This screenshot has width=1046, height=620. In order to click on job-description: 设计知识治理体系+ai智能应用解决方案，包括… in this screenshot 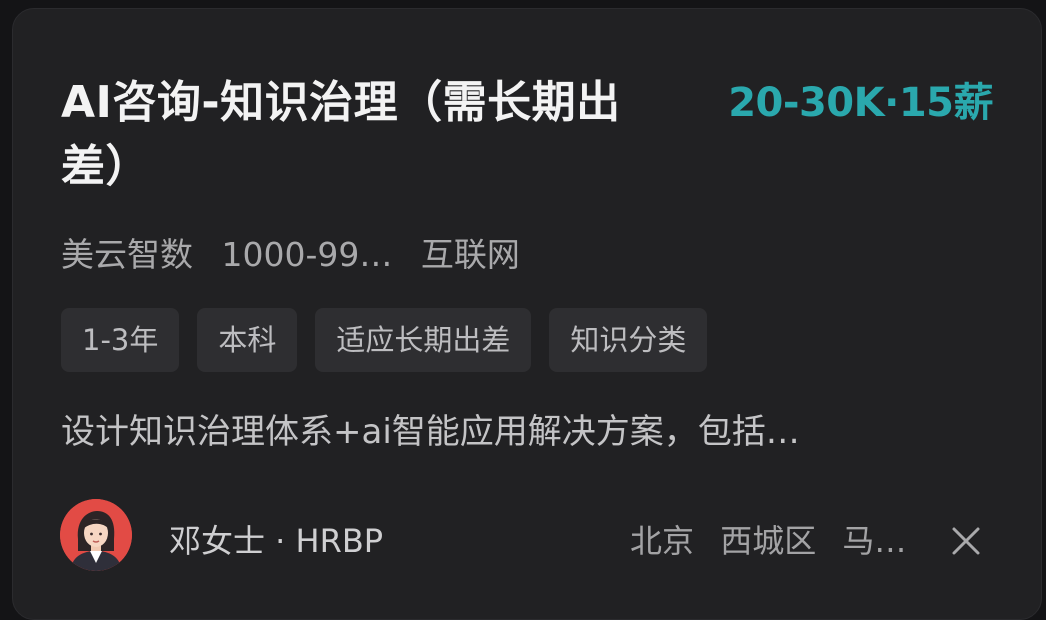, I will do `click(430, 432)`.